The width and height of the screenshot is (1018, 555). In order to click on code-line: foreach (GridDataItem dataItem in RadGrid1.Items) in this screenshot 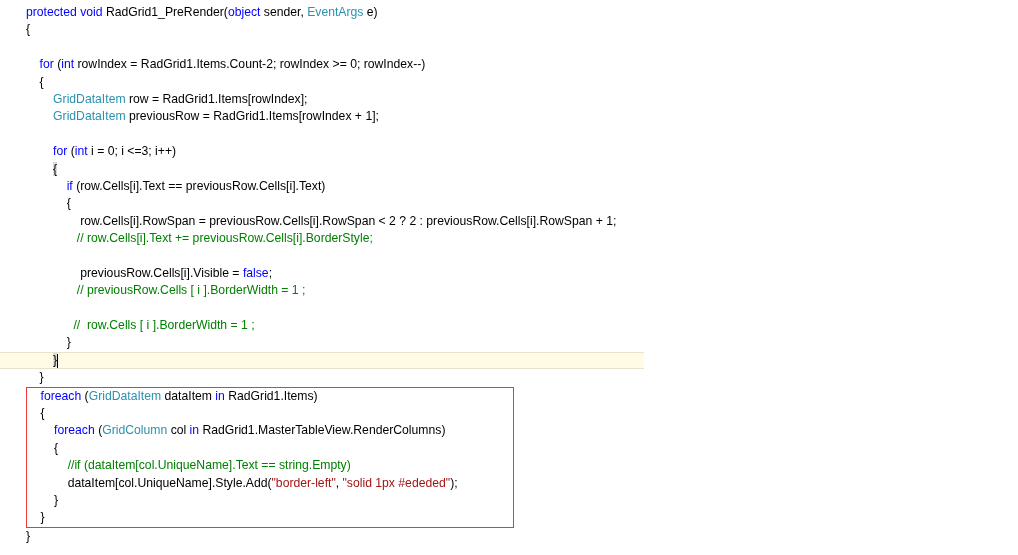, I will do `click(178, 396)`.